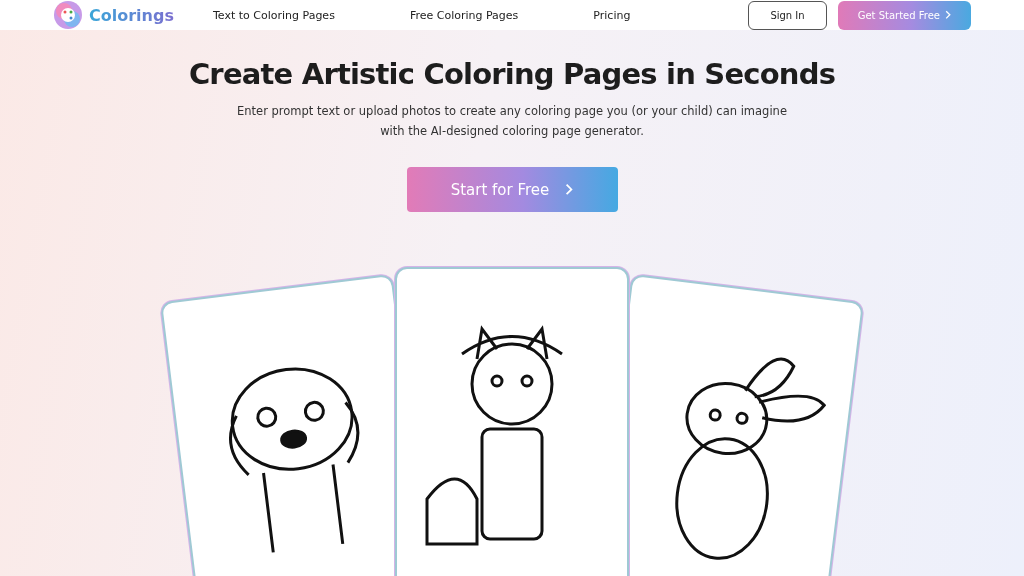 The height and width of the screenshot is (576, 1024). Describe the element at coordinates (612, 15) in the screenshot. I see `nav-link: Pricing` at that location.